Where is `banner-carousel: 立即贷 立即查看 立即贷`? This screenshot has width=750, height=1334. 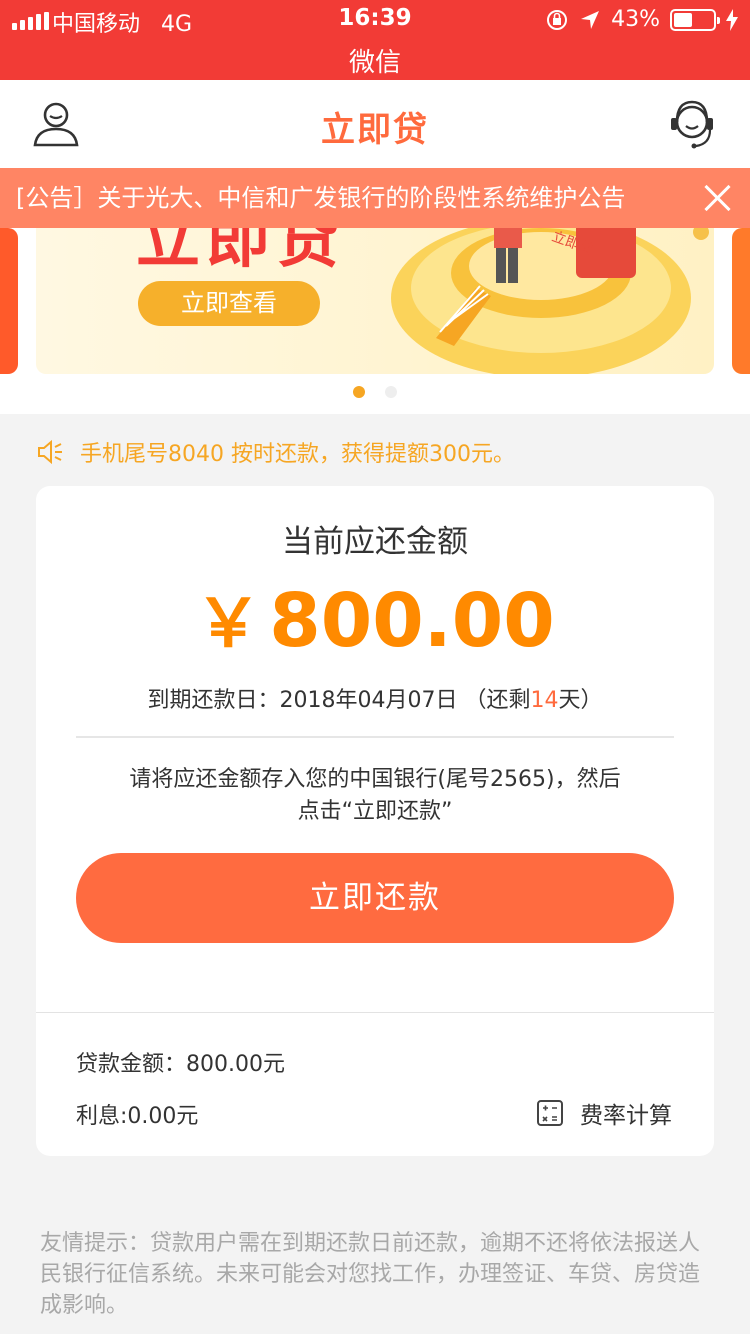
banner-carousel: 立即贷 立即查看 立即贷 is located at coordinates (375, 321).